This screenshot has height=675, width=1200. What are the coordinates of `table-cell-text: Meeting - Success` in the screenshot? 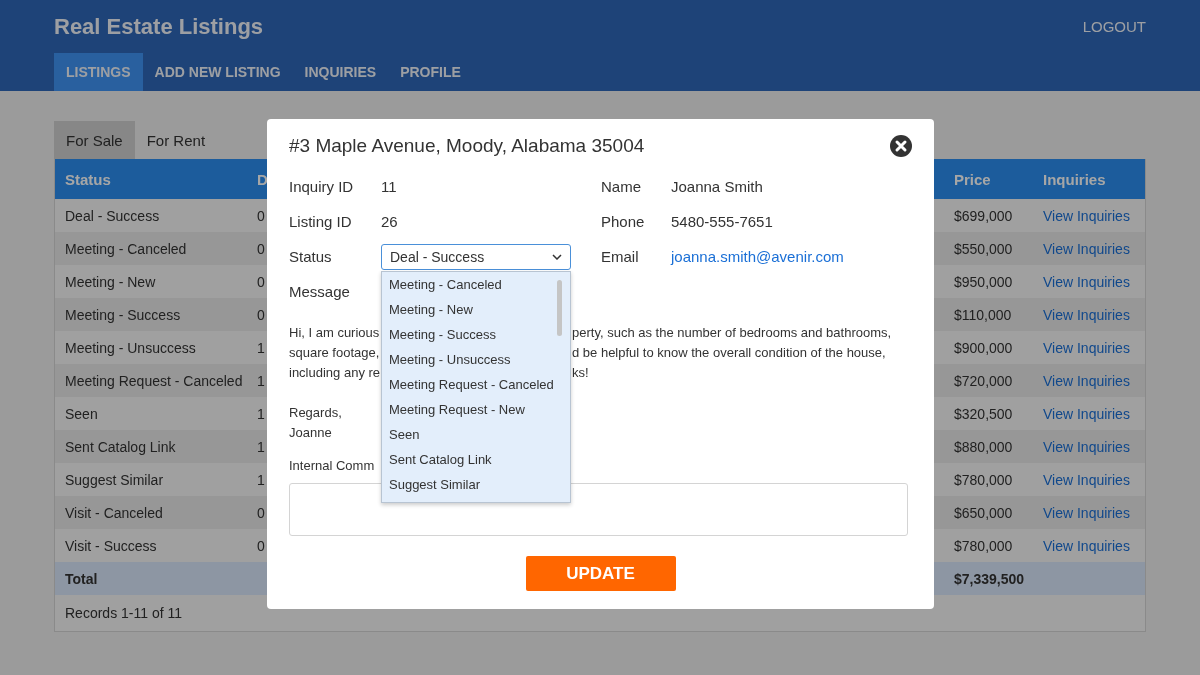 It's located at (122, 314).